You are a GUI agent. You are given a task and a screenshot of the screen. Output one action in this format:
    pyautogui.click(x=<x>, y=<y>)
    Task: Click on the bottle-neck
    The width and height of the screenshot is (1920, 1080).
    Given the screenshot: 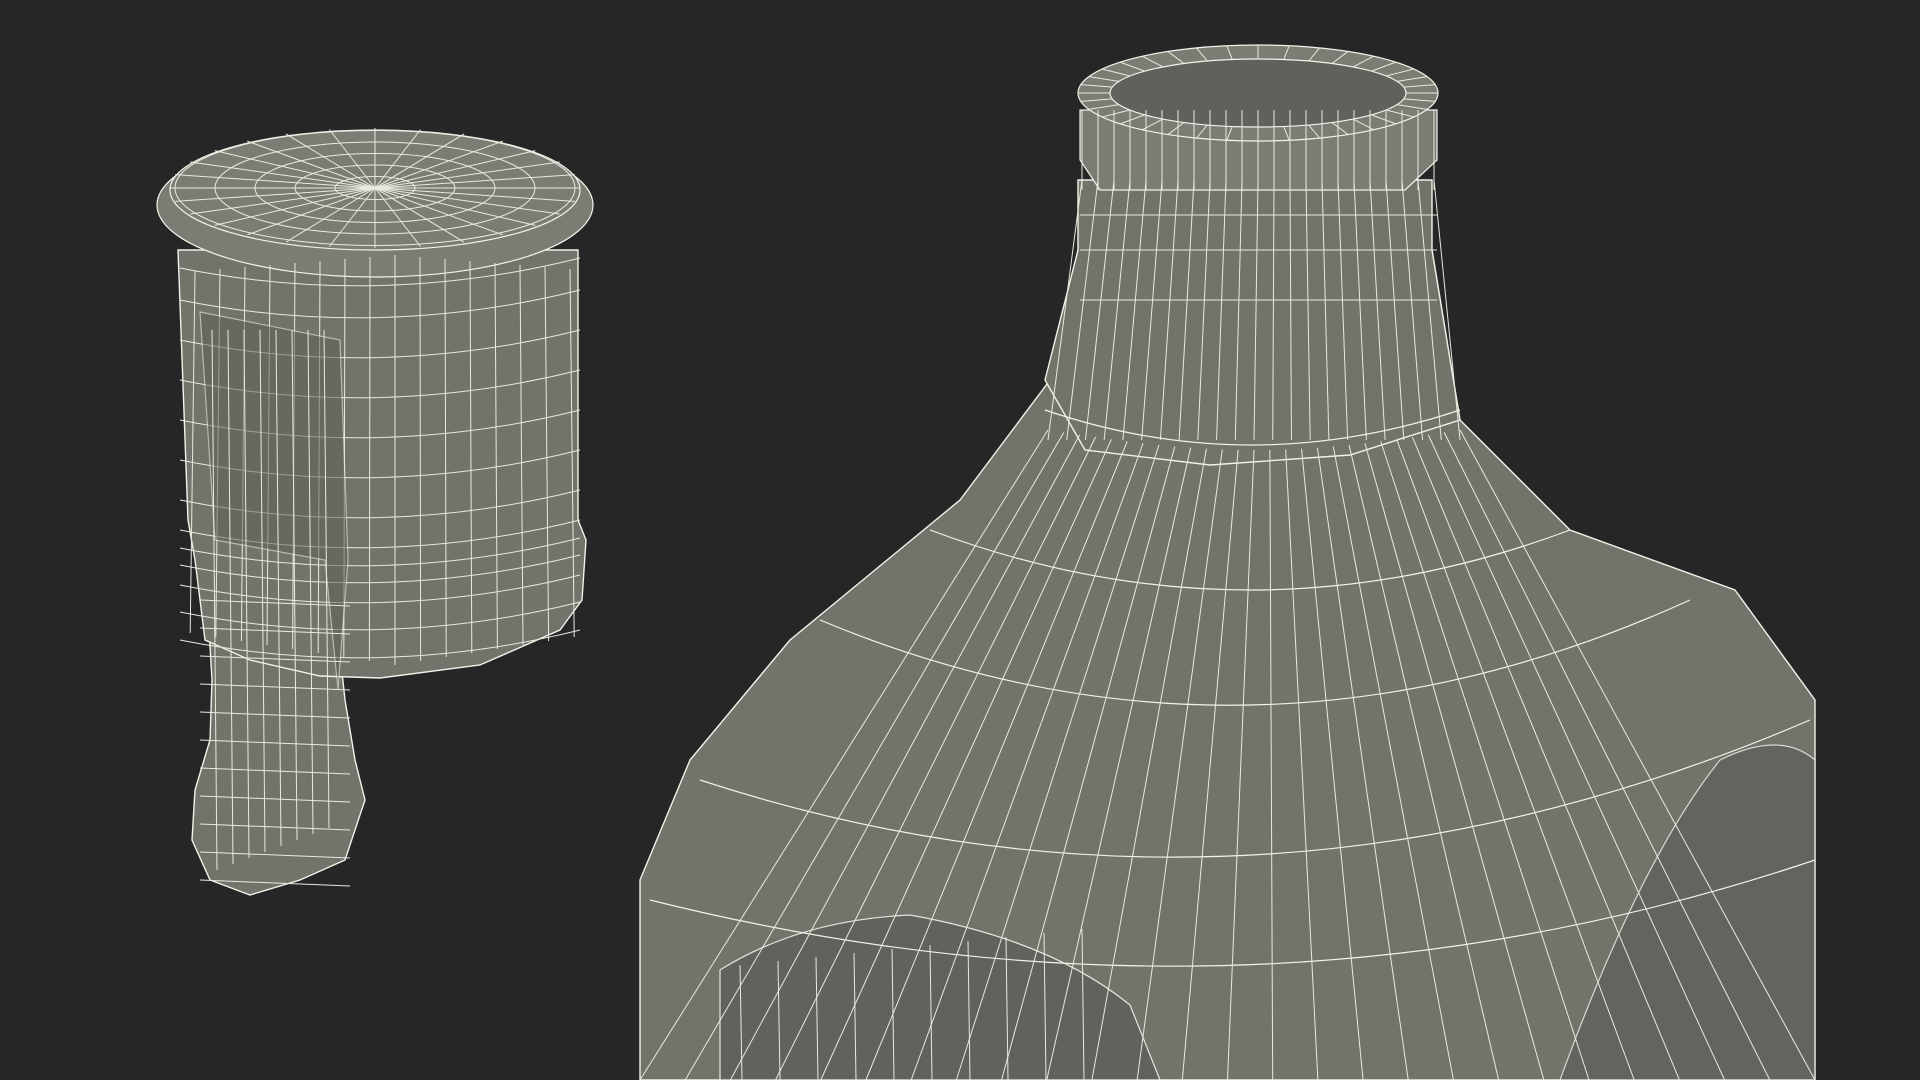 What is the action you would take?
    pyautogui.click(x=1252, y=322)
    